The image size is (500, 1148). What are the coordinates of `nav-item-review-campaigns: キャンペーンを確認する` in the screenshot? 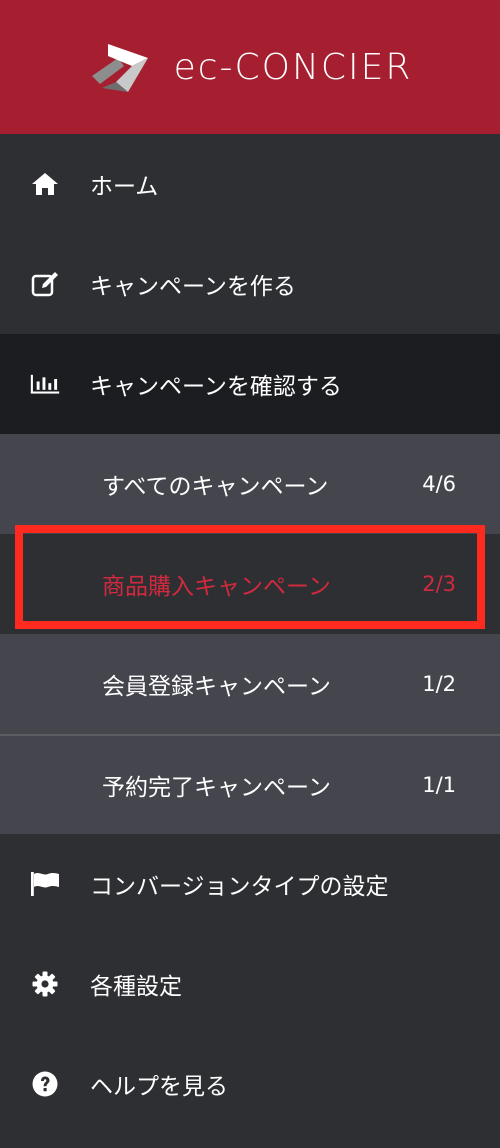 It's located at (250, 384).